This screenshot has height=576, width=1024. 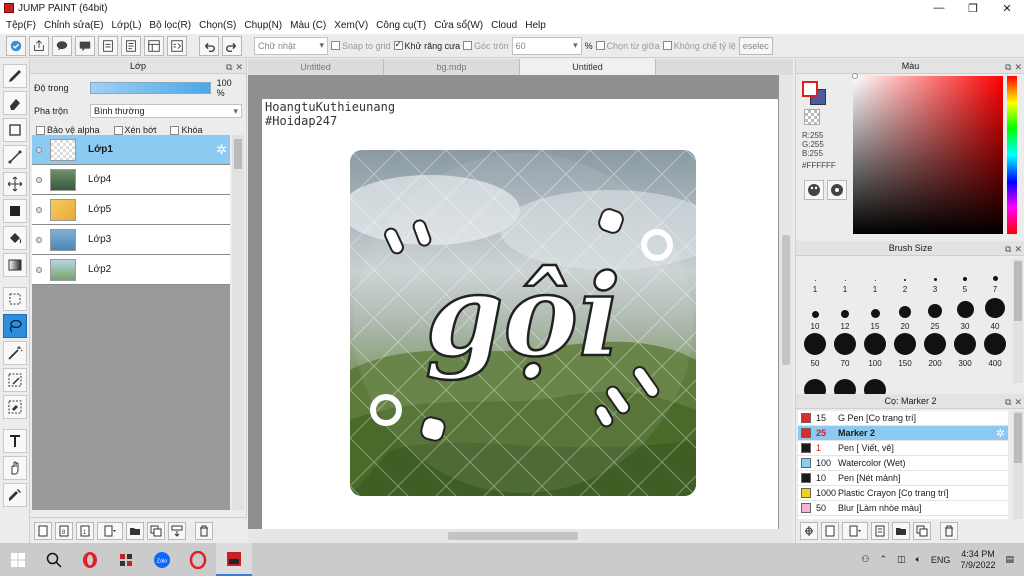 I want to click on layer-row: Lớp5, so click(x=131, y=210).